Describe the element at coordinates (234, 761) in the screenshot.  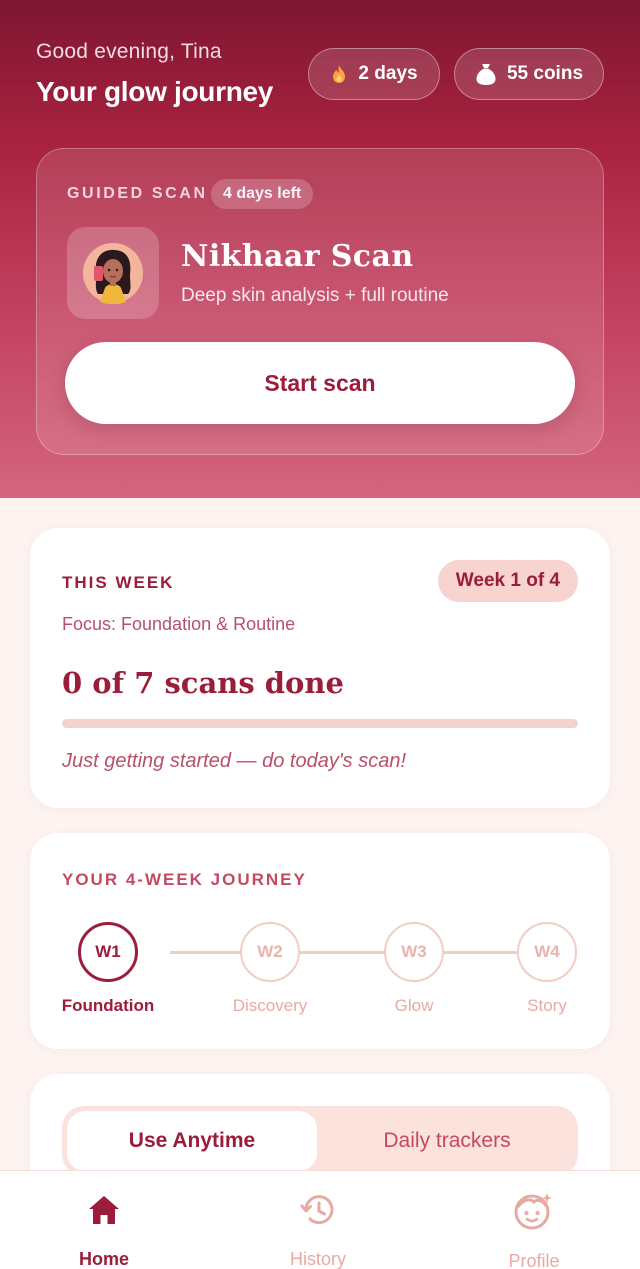
I see `progress-note: Just getting started — do today's scan!` at that location.